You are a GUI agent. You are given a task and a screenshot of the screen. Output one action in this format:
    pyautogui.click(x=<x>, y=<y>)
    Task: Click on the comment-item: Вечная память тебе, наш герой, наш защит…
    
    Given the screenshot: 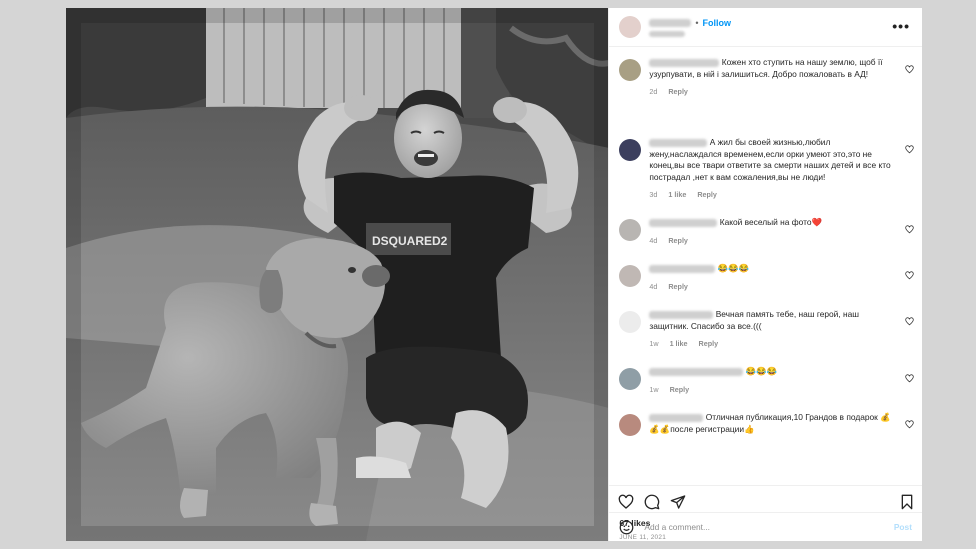 What is the action you would take?
    pyautogui.click(x=765, y=337)
    